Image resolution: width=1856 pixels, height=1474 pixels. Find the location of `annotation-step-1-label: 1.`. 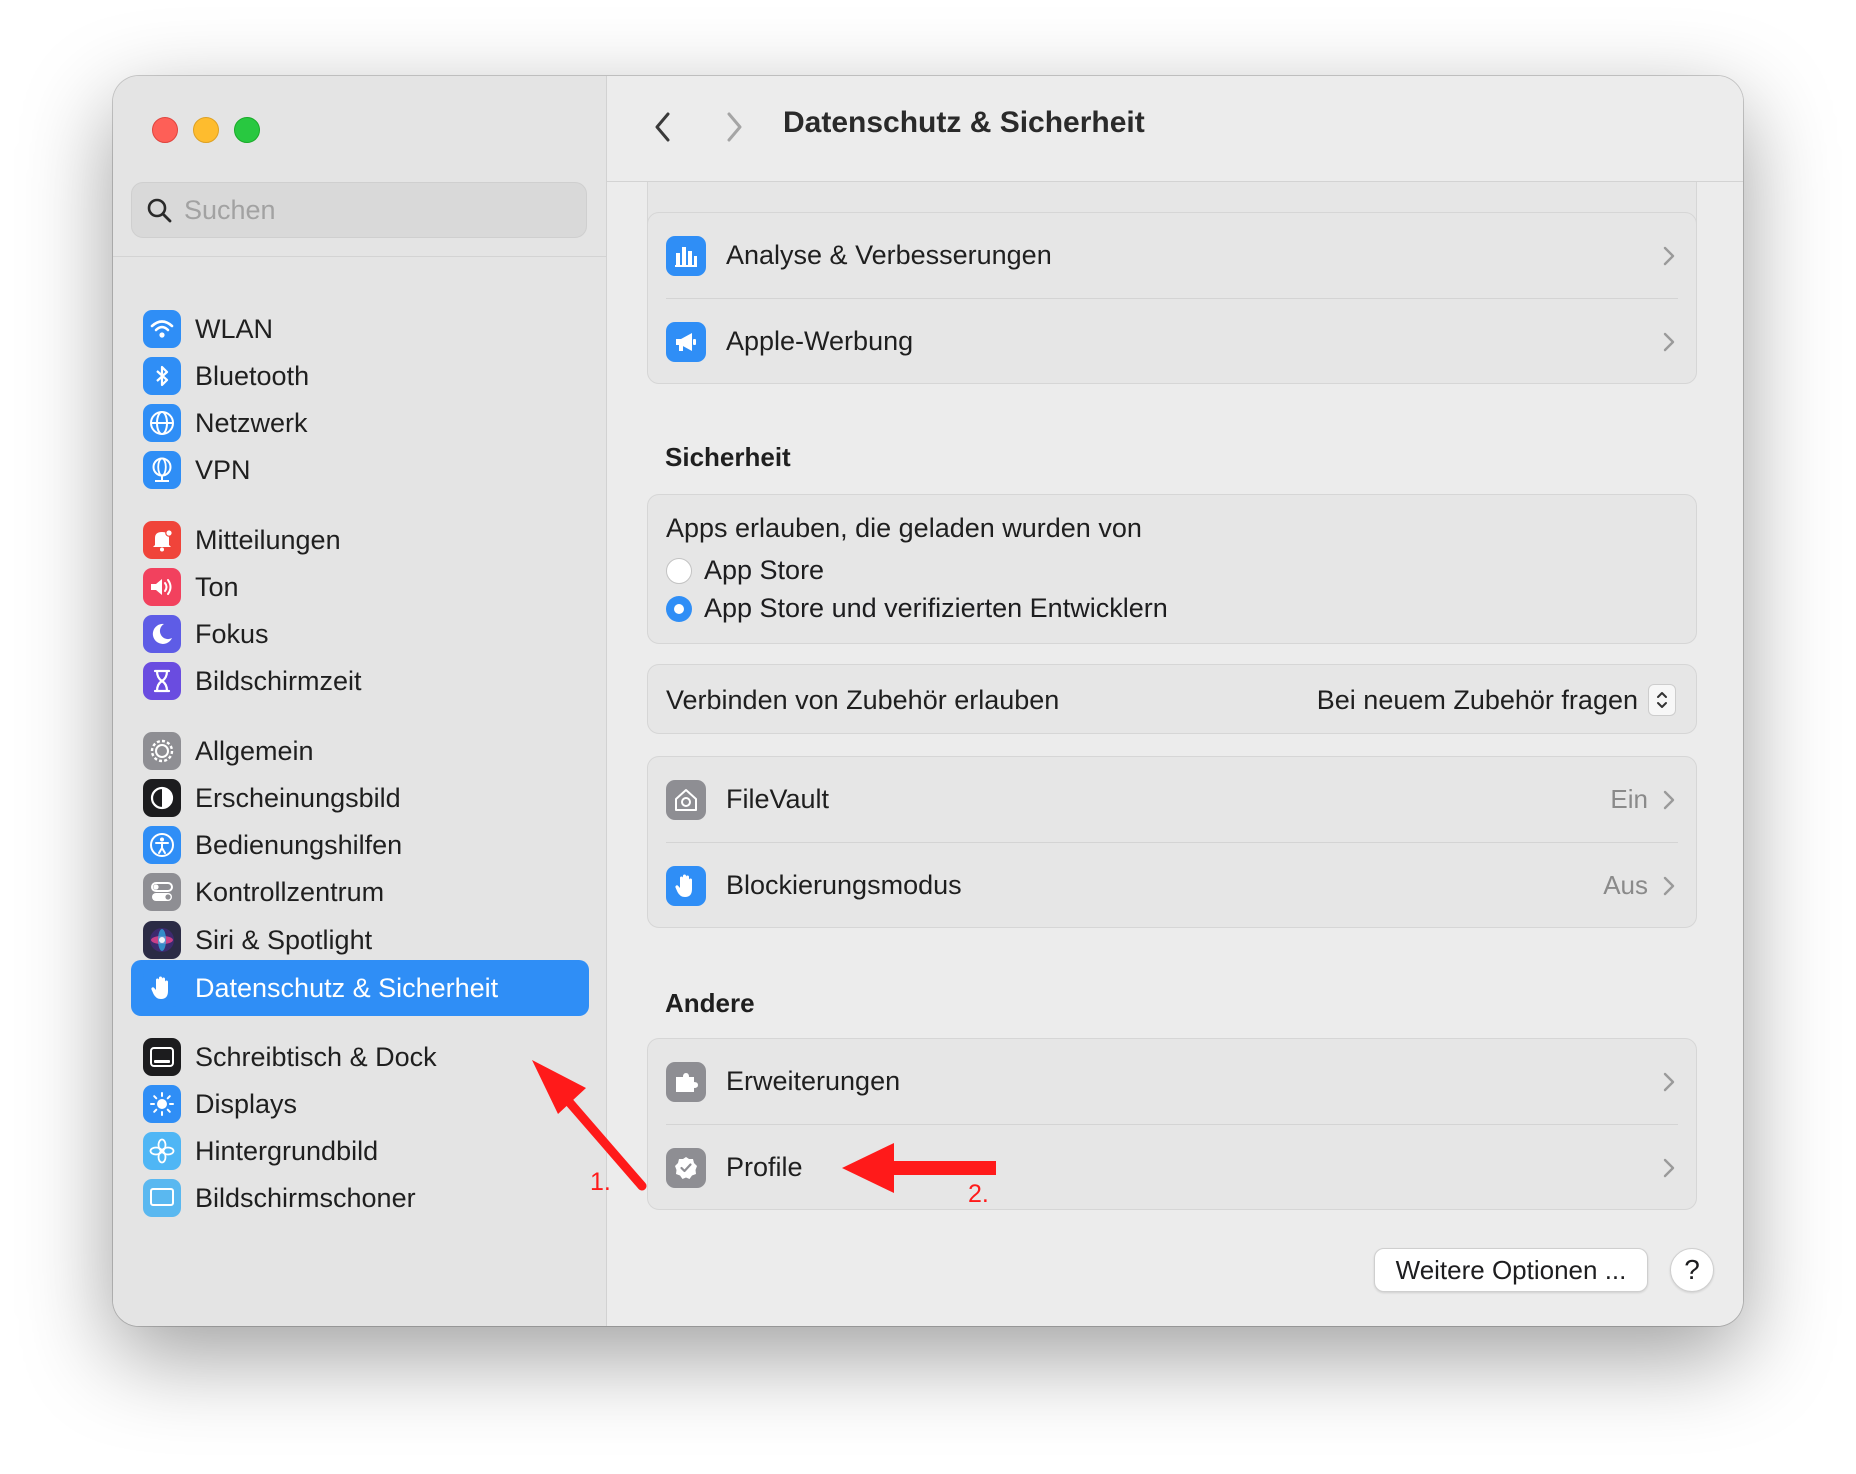

annotation-step-1-label: 1. is located at coordinates (600, 1182).